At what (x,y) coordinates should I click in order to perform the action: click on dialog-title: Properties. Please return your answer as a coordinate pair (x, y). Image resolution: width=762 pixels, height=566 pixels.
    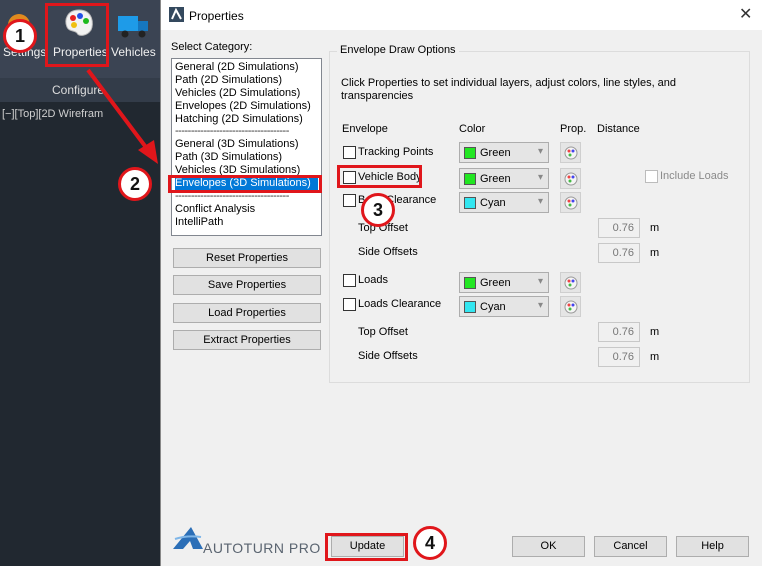
    Looking at the image, I should click on (216, 16).